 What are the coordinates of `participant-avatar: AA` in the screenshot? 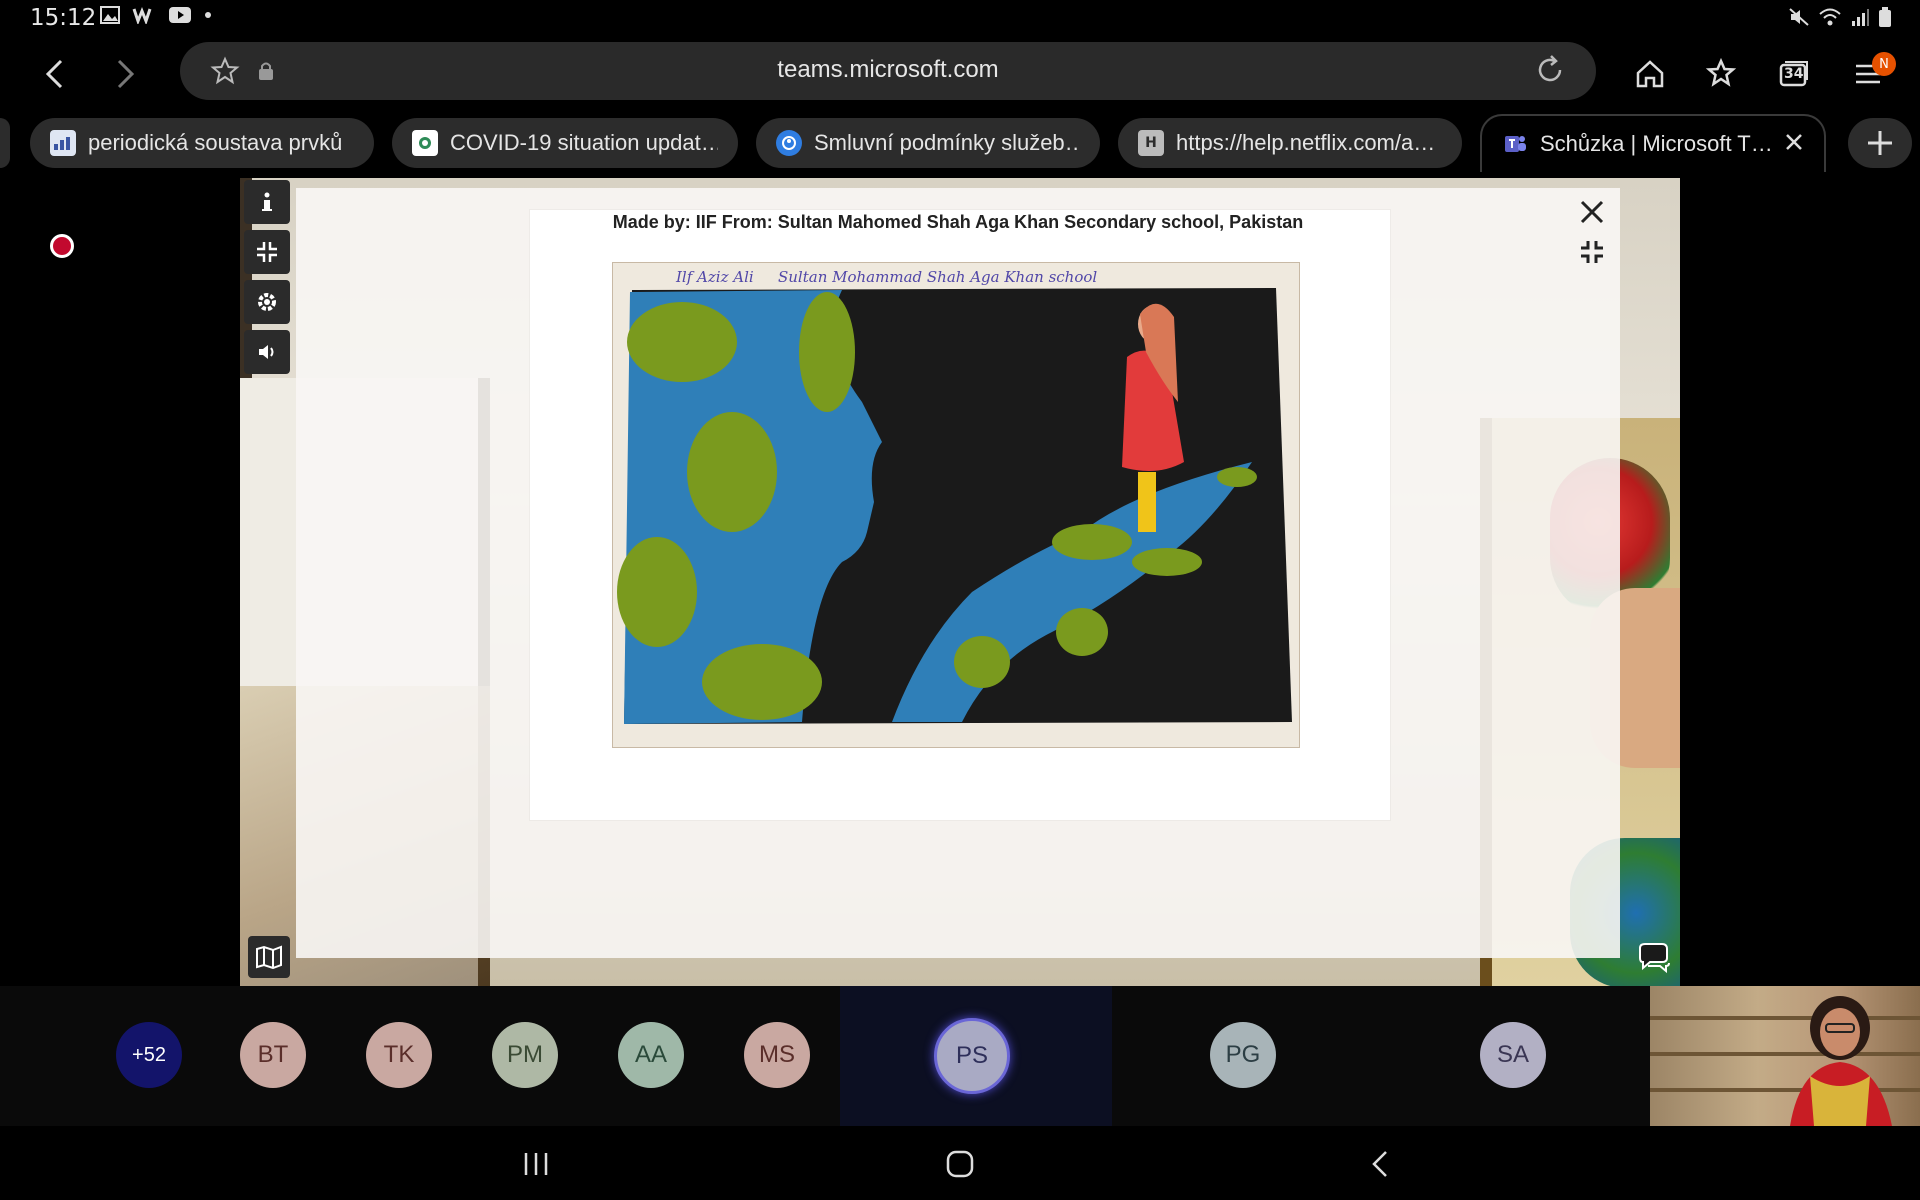 It's located at (651, 1055).